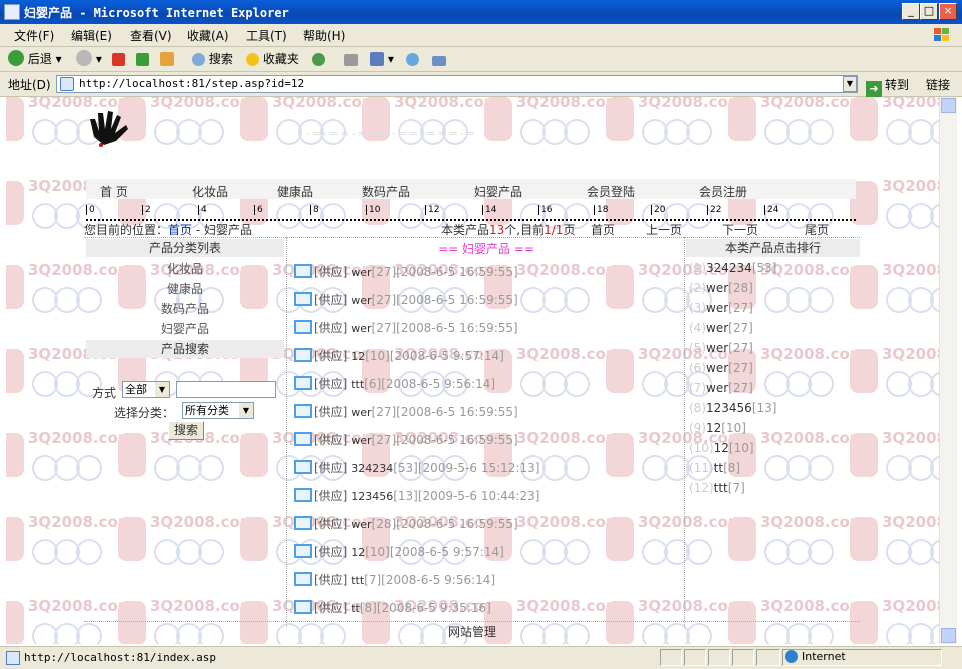 This screenshot has width=962, height=669. Describe the element at coordinates (723, 191) in the screenshot. I see `nav-member-register: 会员注册` at that location.